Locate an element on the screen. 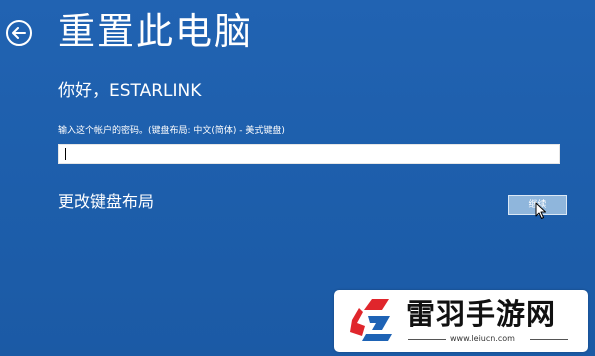 This screenshot has height=356, width=595. password-prompt-label: 输入这个帐户的密码。(键盘布局: 中文(简体) - 美式键盘) is located at coordinates (171, 131).